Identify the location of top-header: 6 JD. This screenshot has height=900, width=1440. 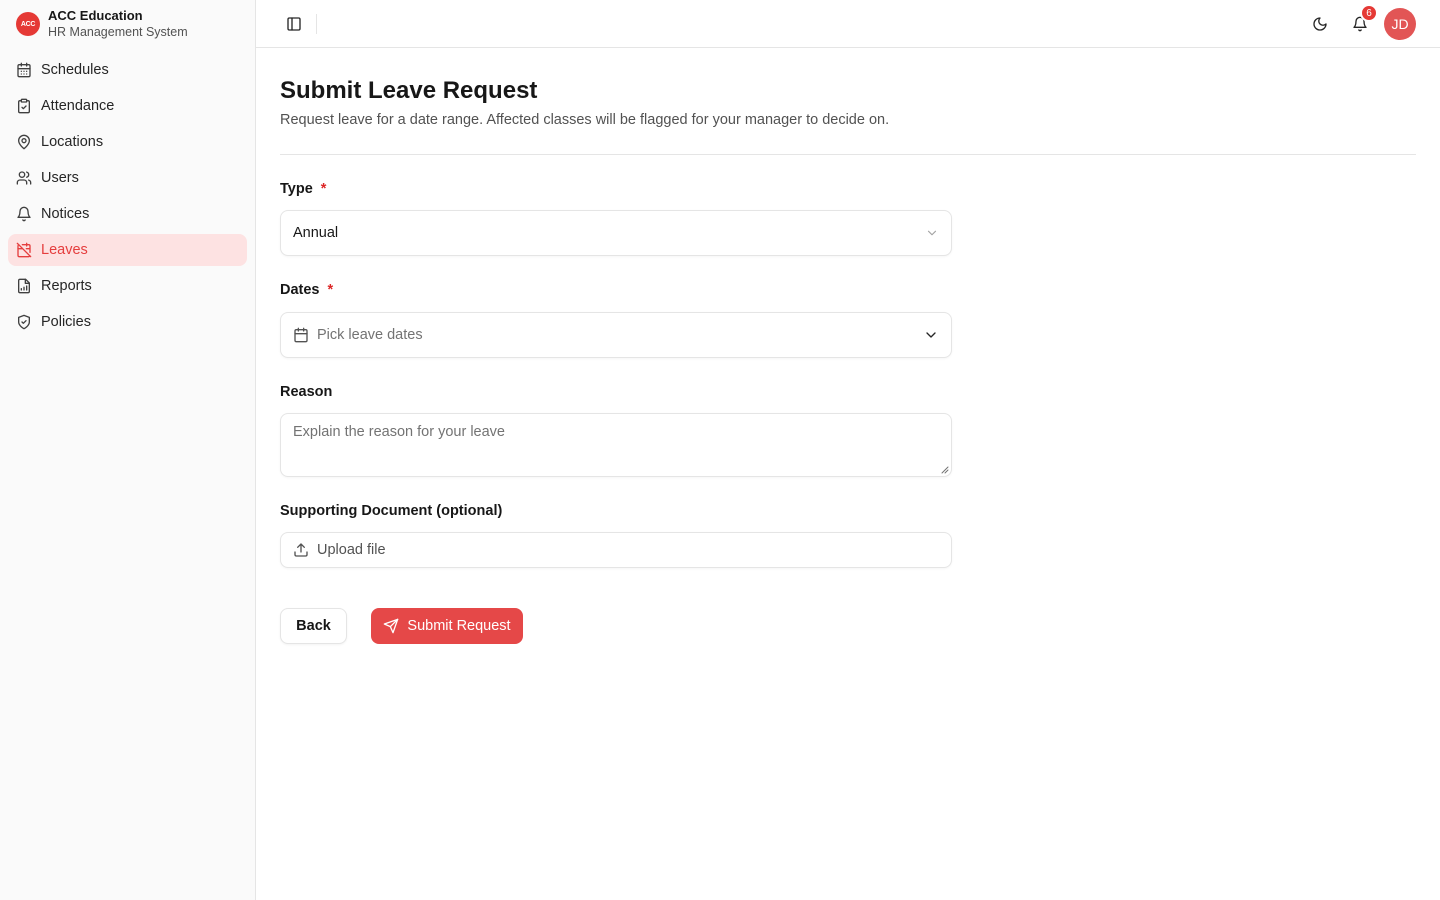
(848, 24).